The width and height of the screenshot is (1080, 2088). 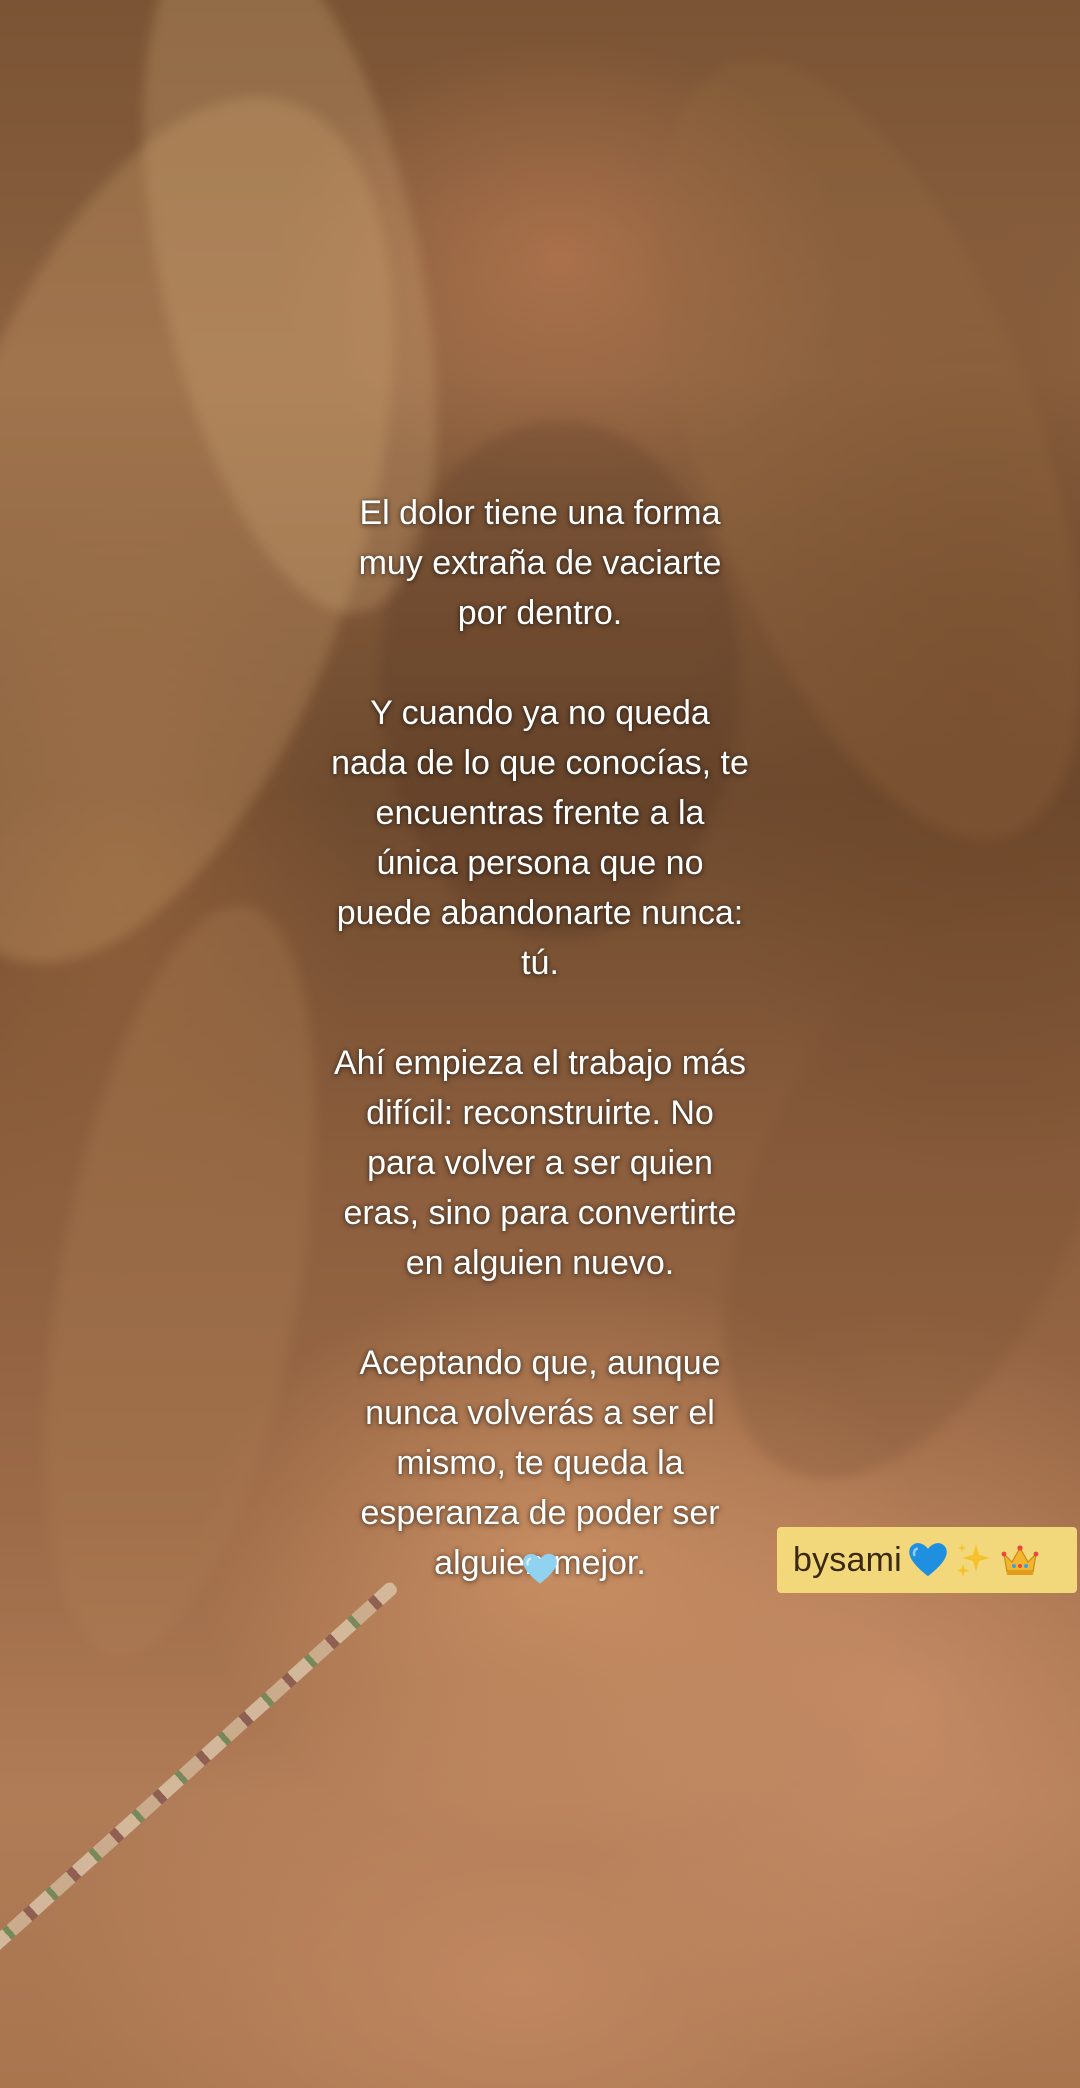 What do you see at coordinates (1020, 1560) in the screenshot?
I see `crown-icon` at bounding box center [1020, 1560].